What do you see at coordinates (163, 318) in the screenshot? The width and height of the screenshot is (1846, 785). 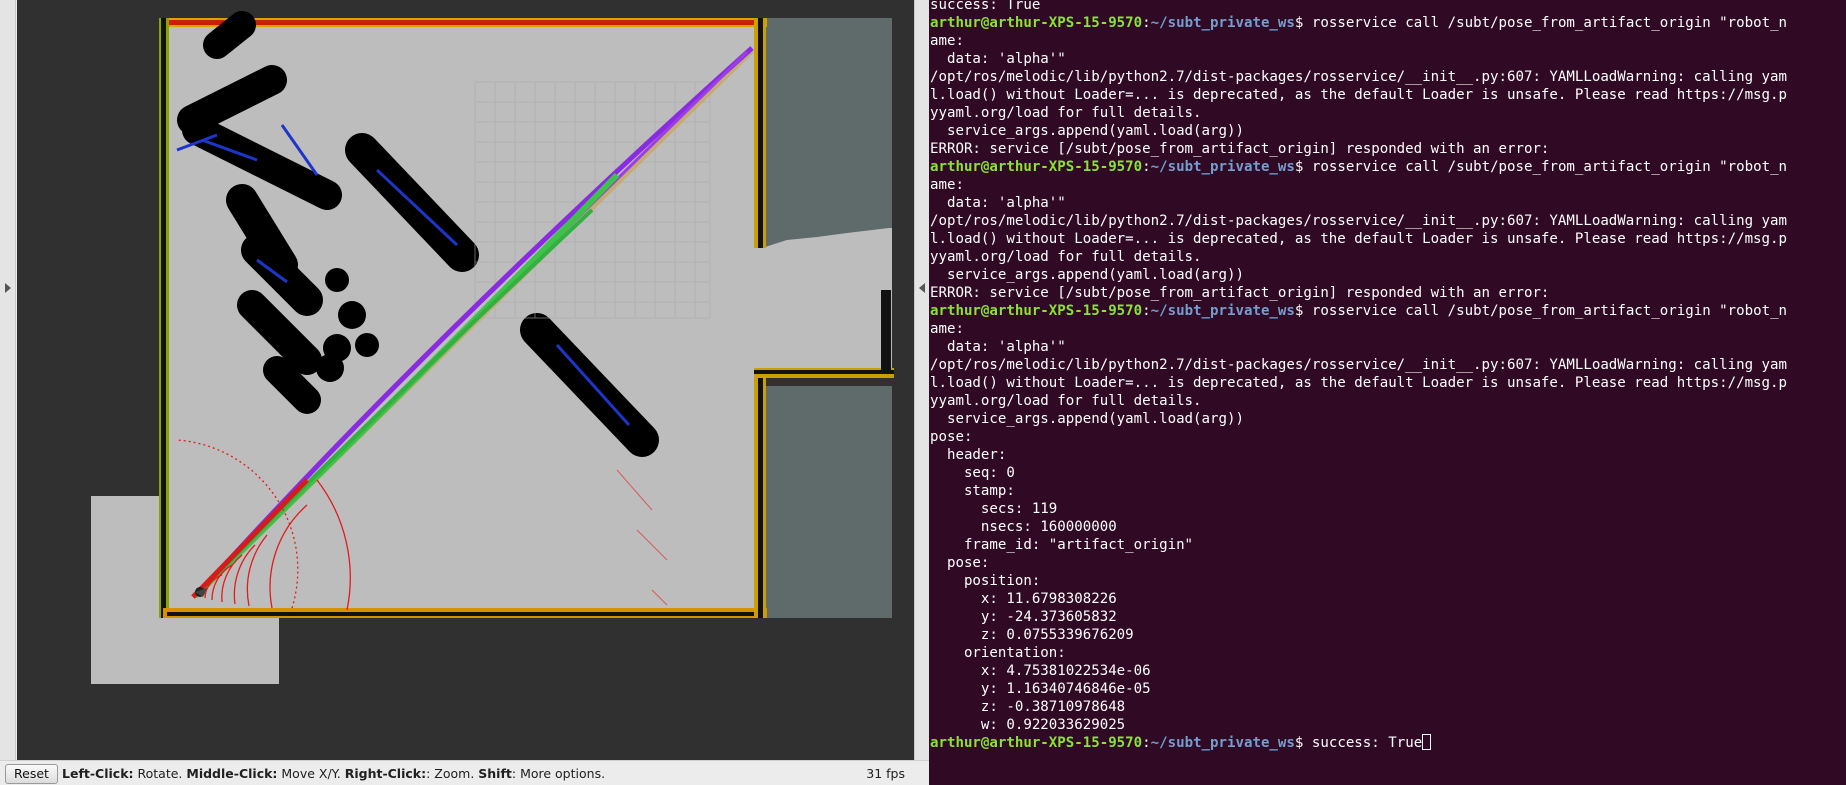 I see `wall-left-core` at bounding box center [163, 318].